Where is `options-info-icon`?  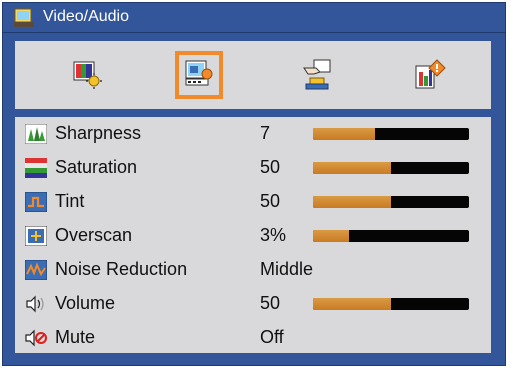
options-info-icon is located at coordinates (430, 74).